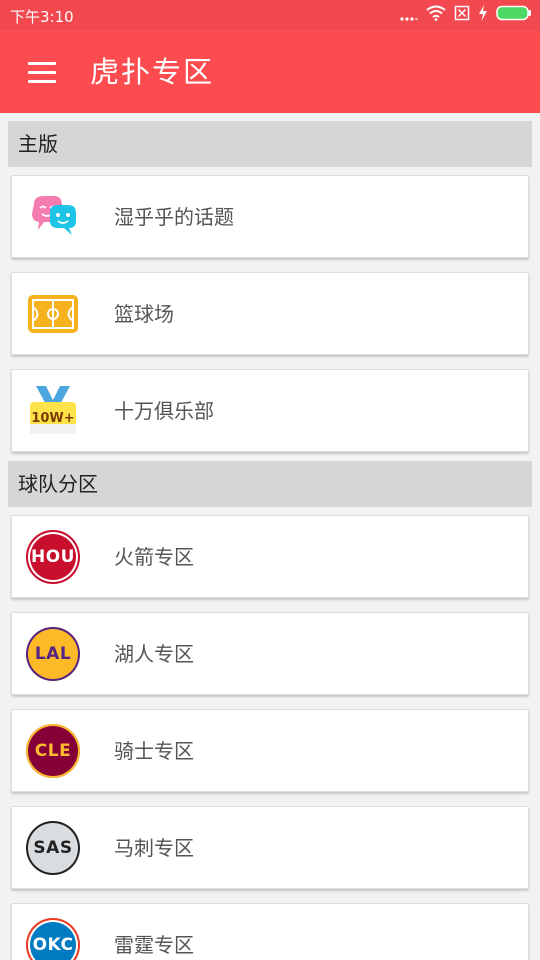 The height and width of the screenshot is (960, 540). What do you see at coordinates (154, 557) in the screenshot?
I see `list-item-label: 火箭专区` at bounding box center [154, 557].